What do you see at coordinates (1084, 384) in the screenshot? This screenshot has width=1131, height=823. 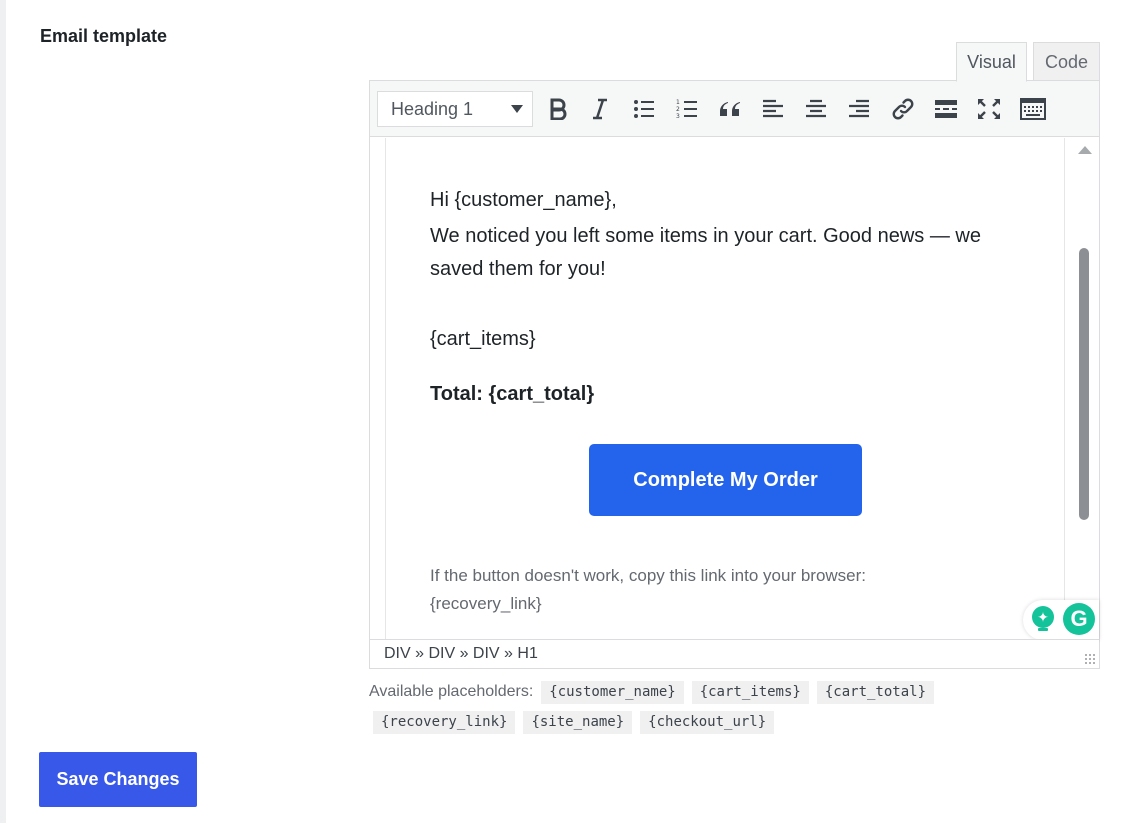 I see `scrollbar-thumb` at bounding box center [1084, 384].